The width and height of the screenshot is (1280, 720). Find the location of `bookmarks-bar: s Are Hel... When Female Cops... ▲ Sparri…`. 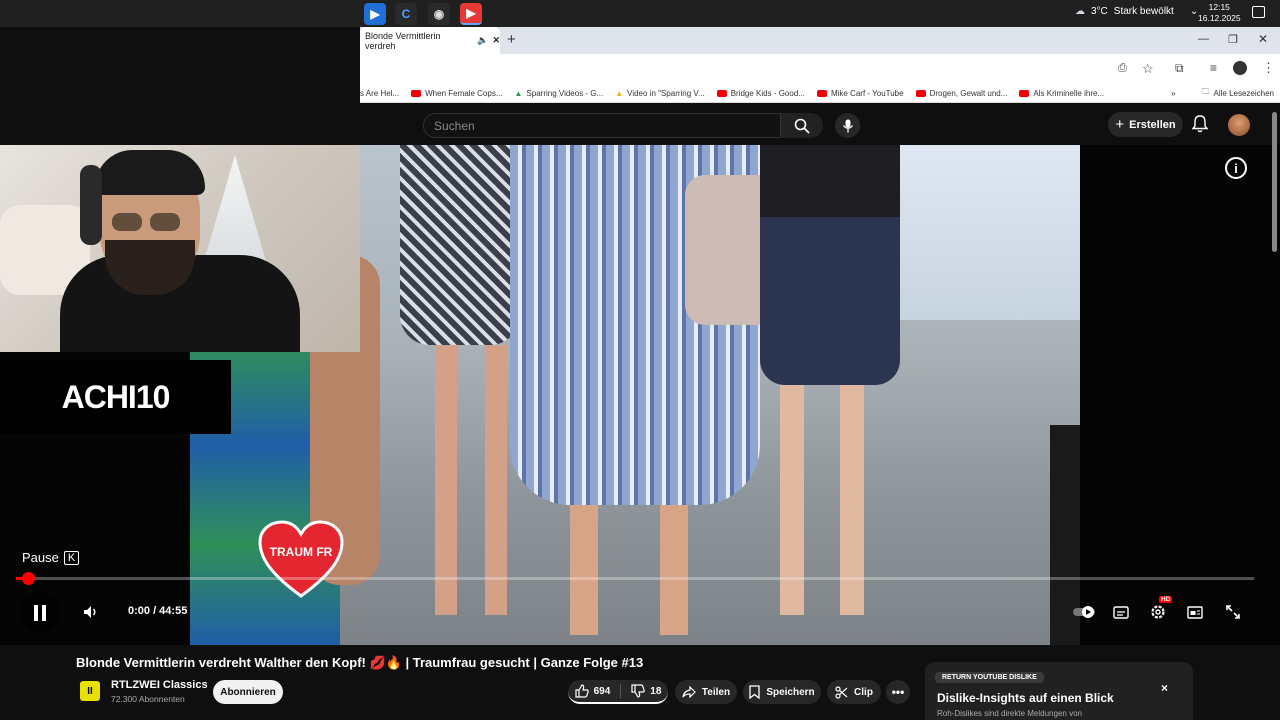

bookmarks-bar: s Are Hel... When Female Cops... ▲ Sparri… is located at coordinates (820, 93).